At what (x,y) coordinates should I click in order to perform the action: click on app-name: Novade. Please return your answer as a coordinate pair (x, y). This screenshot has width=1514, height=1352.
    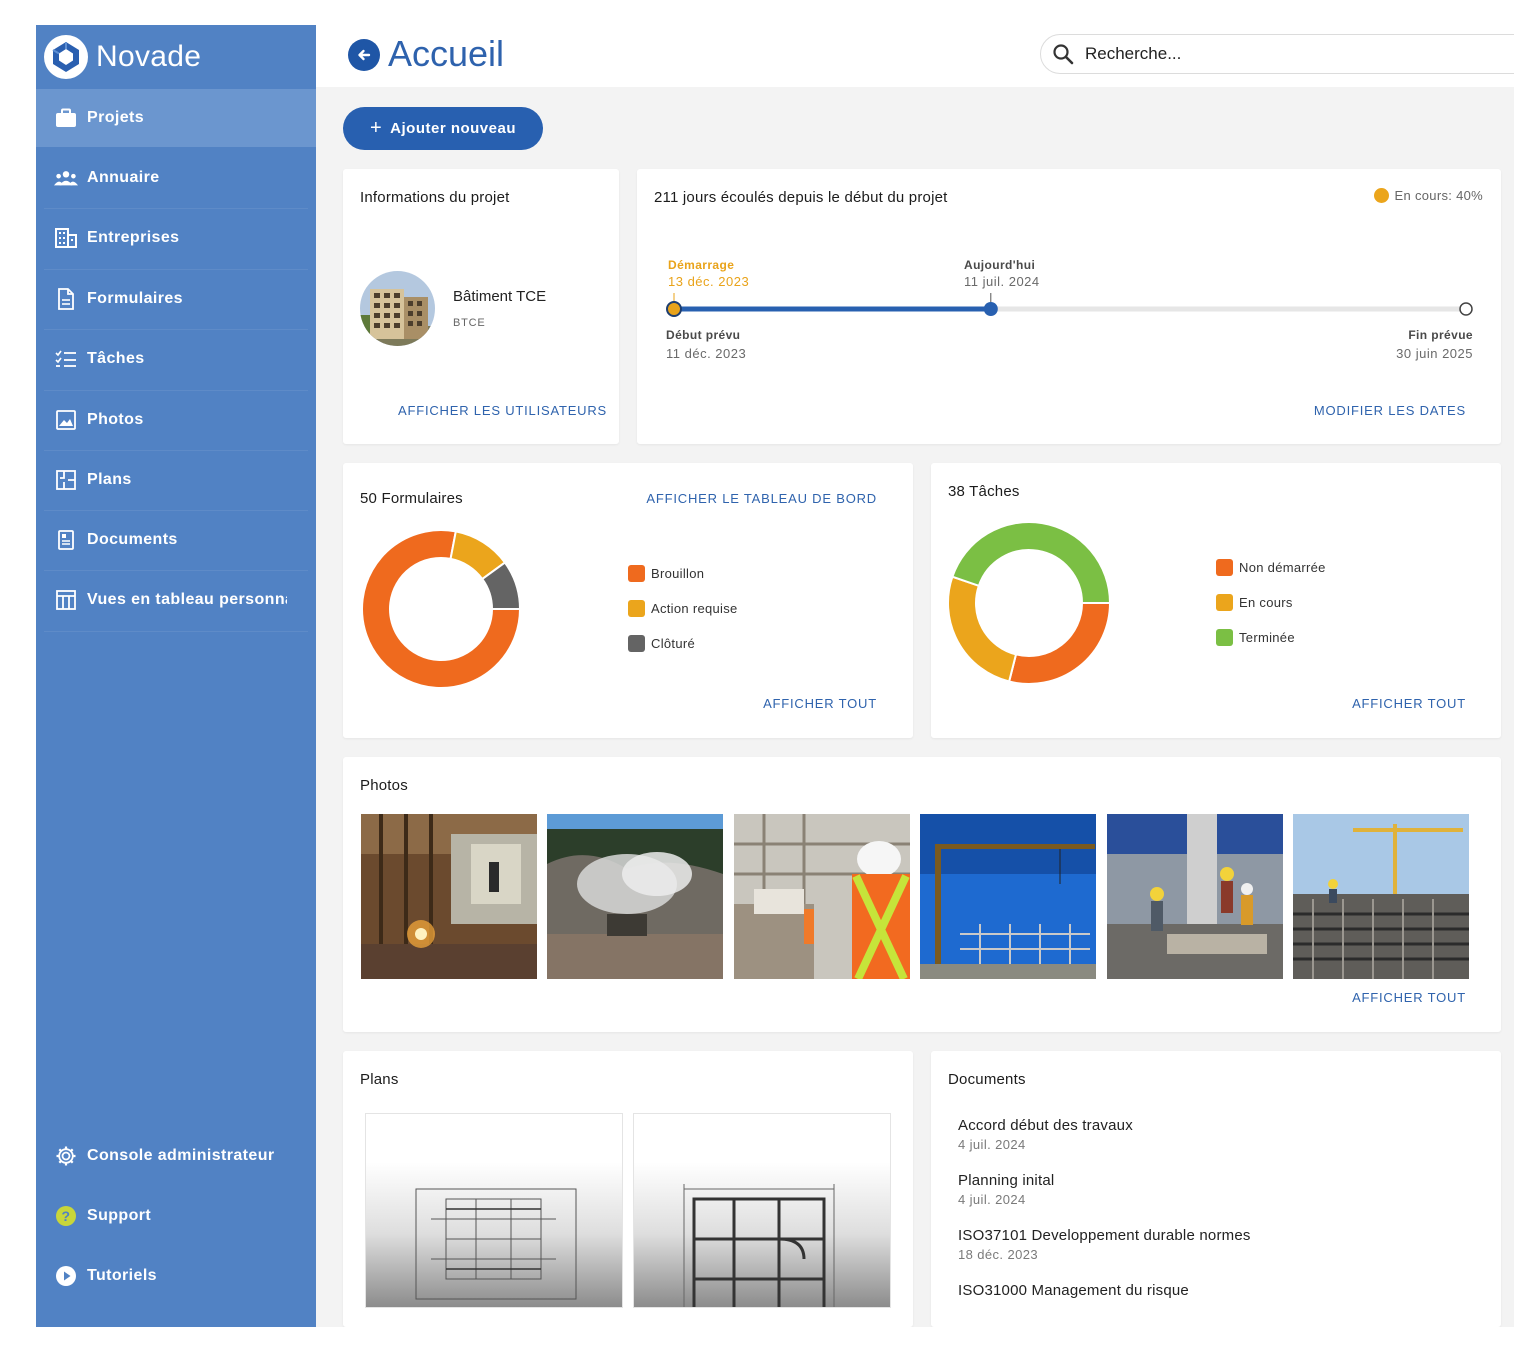
    Looking at the image, I should click on (149, 56).